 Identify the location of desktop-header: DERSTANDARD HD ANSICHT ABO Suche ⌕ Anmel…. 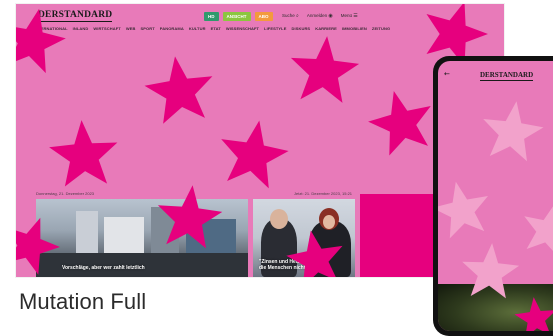
(260, 20).